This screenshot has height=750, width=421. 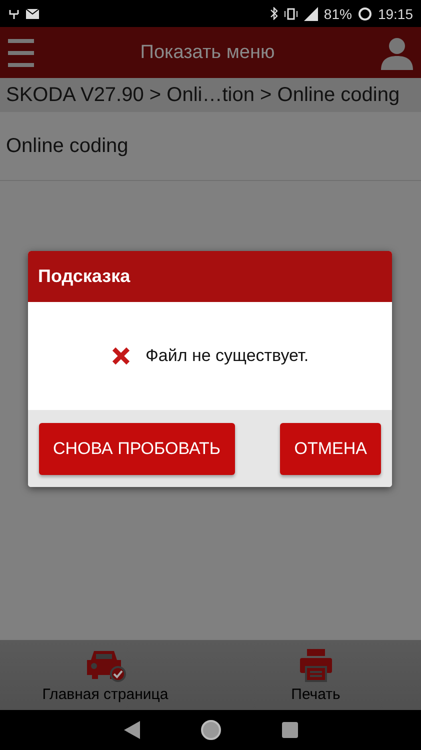 I want to click on signal-icon, so click(x=311, y=13).